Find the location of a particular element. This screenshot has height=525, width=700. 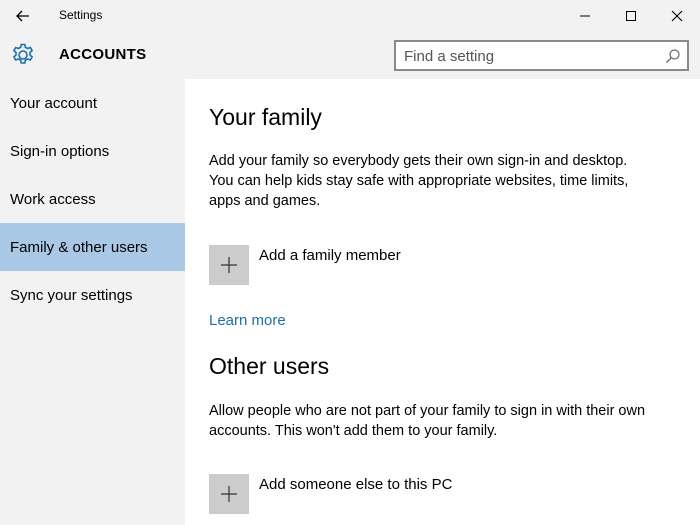

other-users-heading: Other users is located at coordinates (269, 366).